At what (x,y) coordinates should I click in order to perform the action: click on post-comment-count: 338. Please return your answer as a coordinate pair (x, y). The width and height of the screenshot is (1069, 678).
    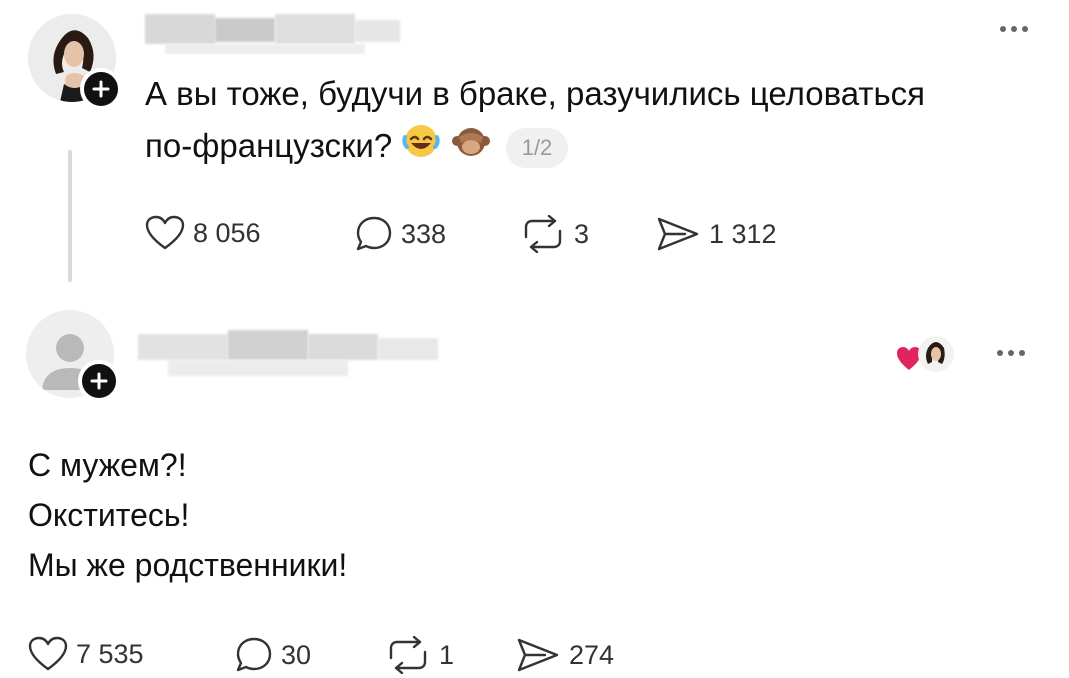
    Looking at the image, I should click on (424, 233).